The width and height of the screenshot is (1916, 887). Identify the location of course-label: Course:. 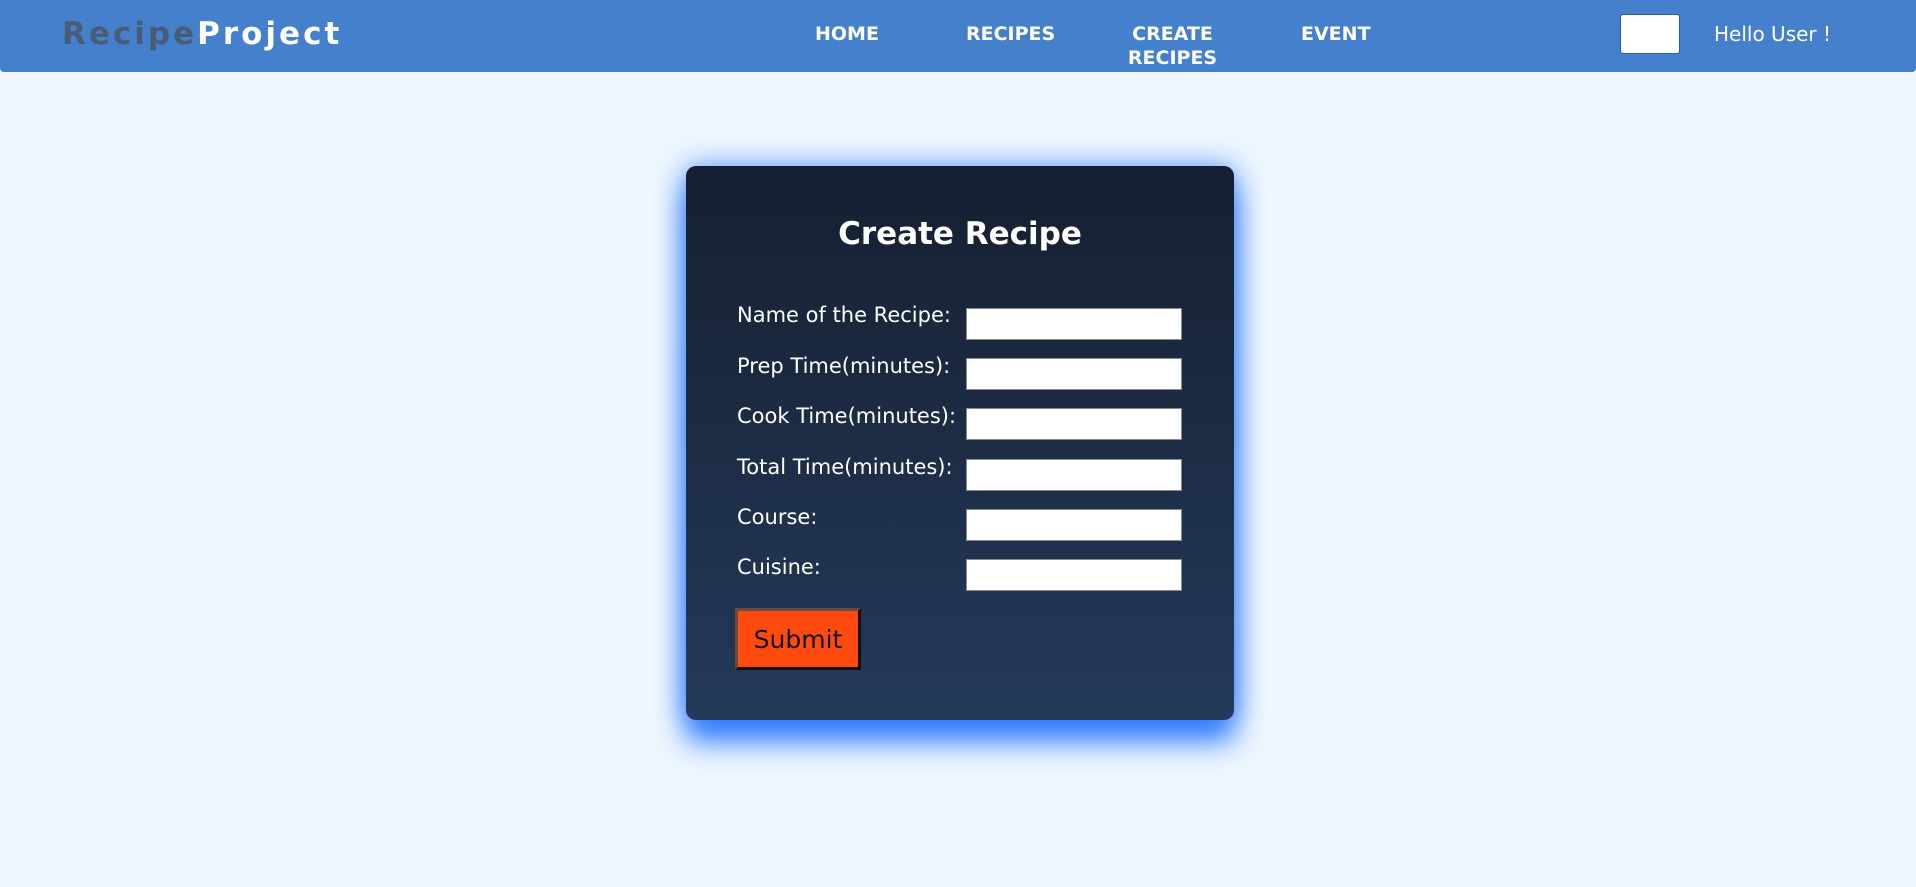
(777, 517).